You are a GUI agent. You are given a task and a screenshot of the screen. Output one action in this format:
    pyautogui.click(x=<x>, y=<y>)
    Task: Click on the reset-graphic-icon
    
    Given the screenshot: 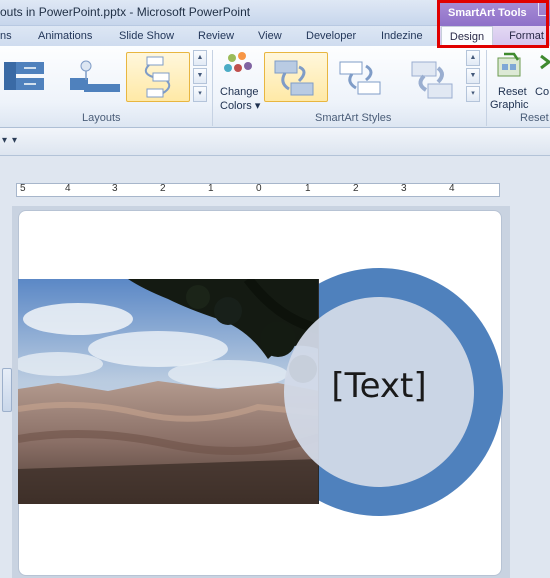 What is the action you would take?
    pyautogui.click(x=509, y=64)
    